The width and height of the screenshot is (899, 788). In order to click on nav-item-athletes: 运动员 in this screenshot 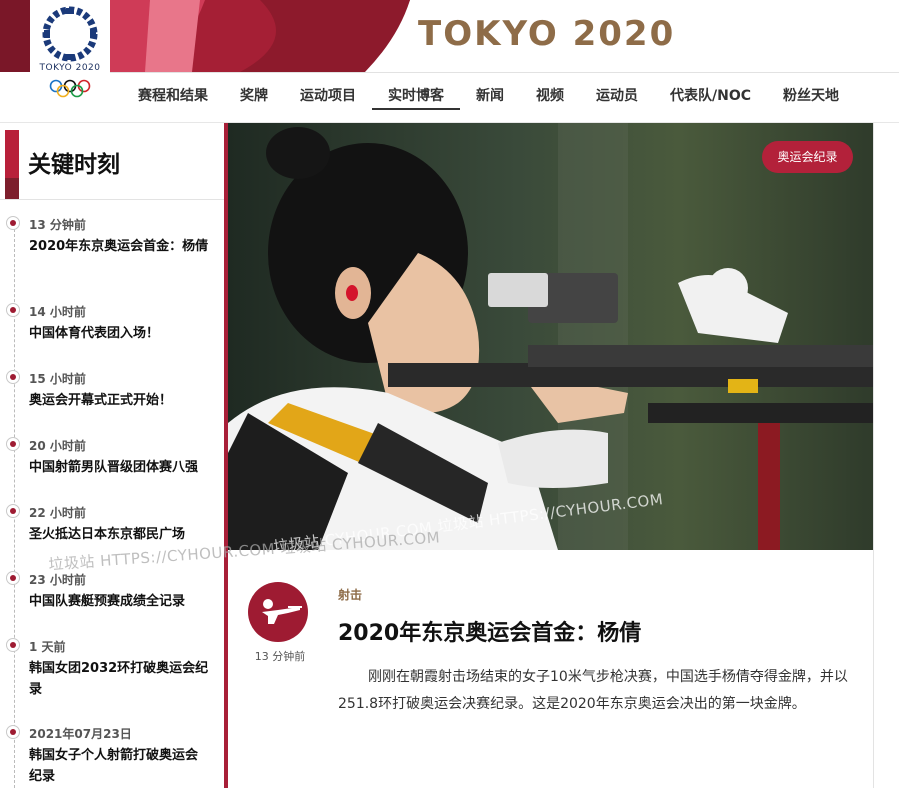, I will do `click(617, 96)`.